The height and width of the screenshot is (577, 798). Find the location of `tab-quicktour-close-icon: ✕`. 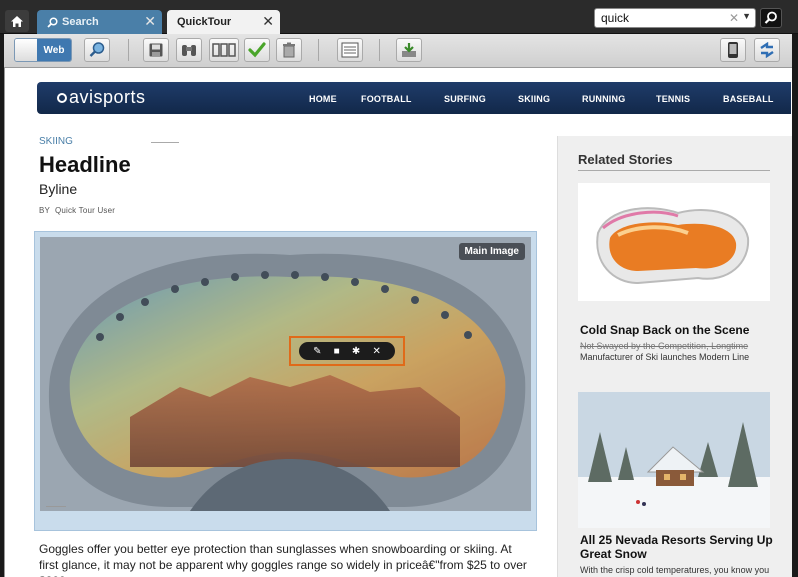

tab-quicktour-close-icon: ✕ is located at coordinates (268, 21).